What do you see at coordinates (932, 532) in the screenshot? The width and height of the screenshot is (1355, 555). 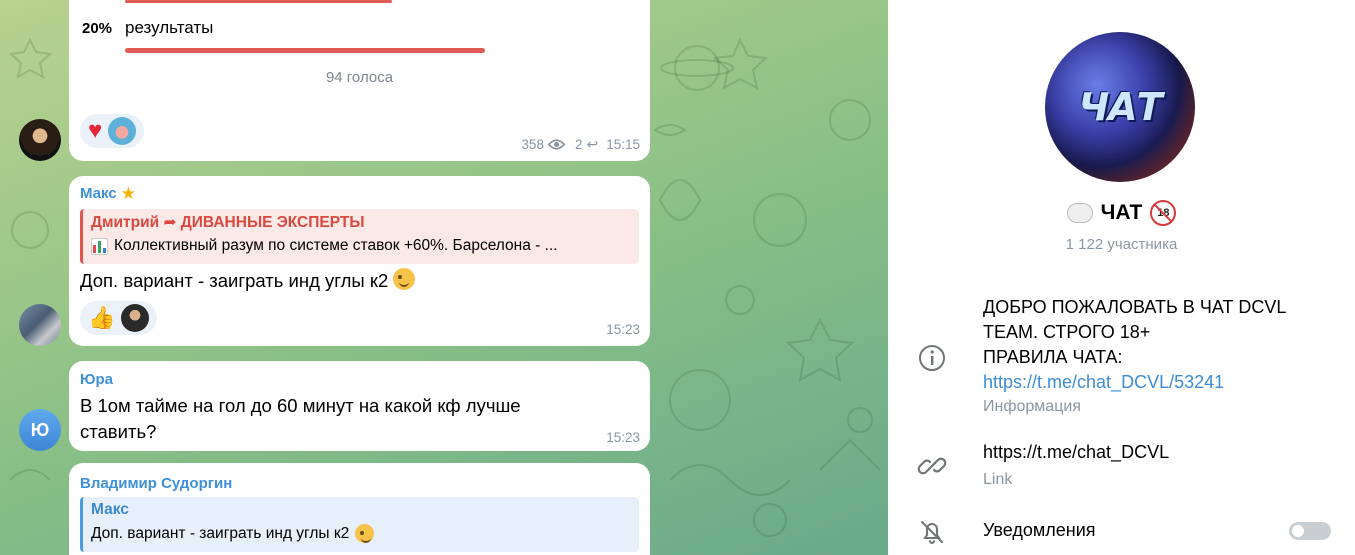 I see `bell-off-icon` at bounding box center [932, 532].